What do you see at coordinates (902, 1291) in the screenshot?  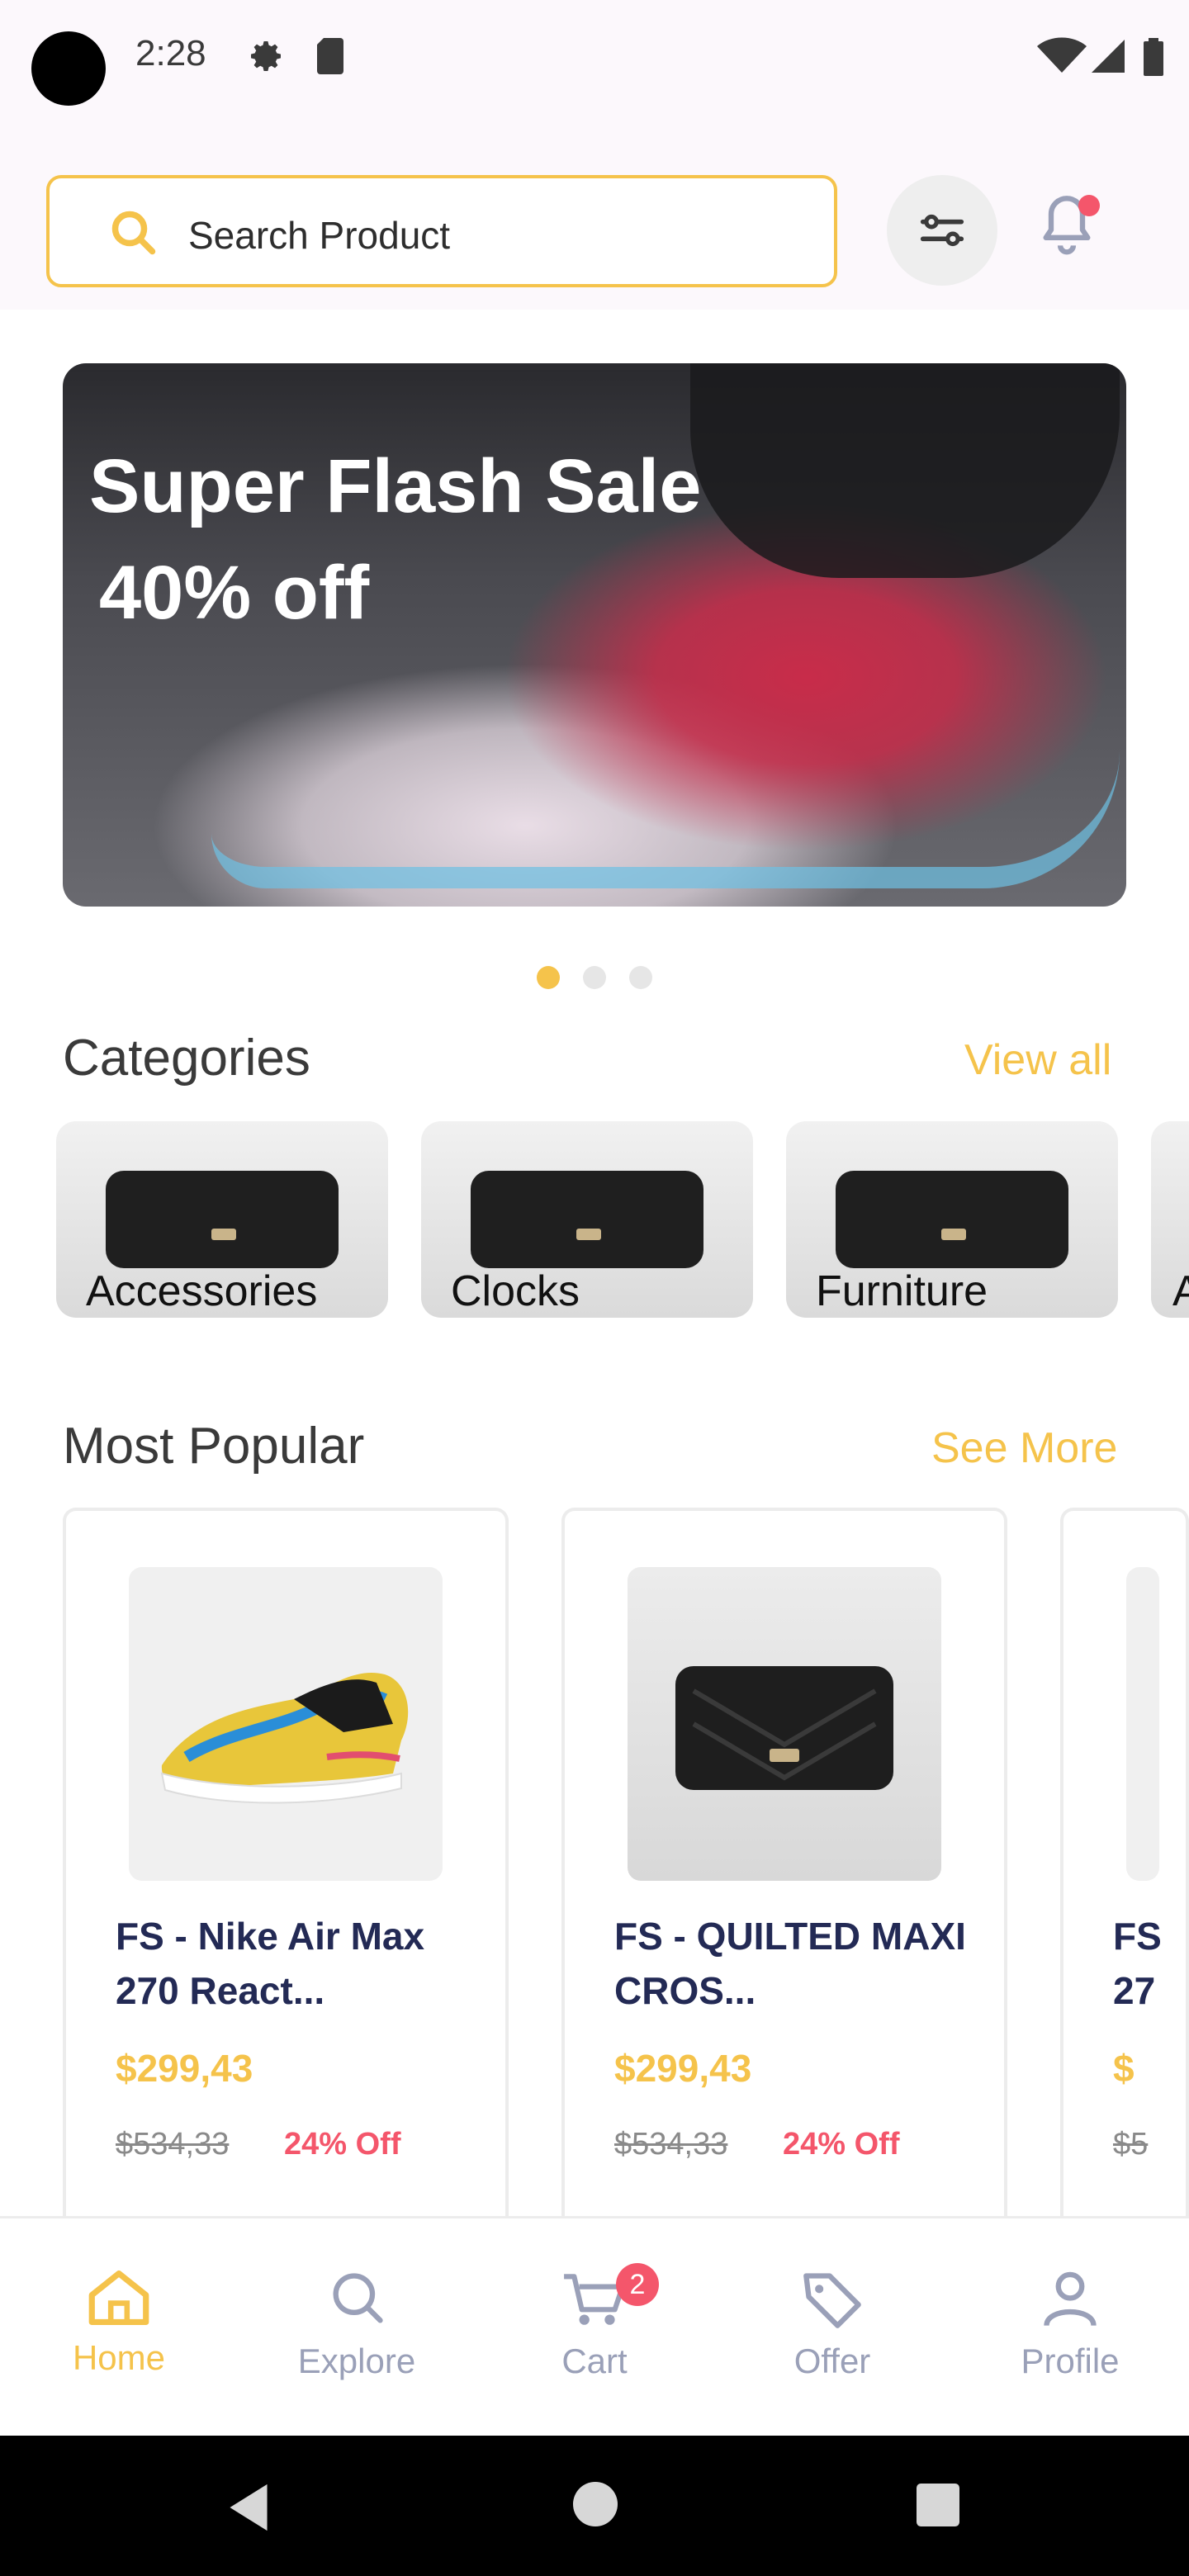 I see `category-label: Furniture` at bounding box center [902, 1291].